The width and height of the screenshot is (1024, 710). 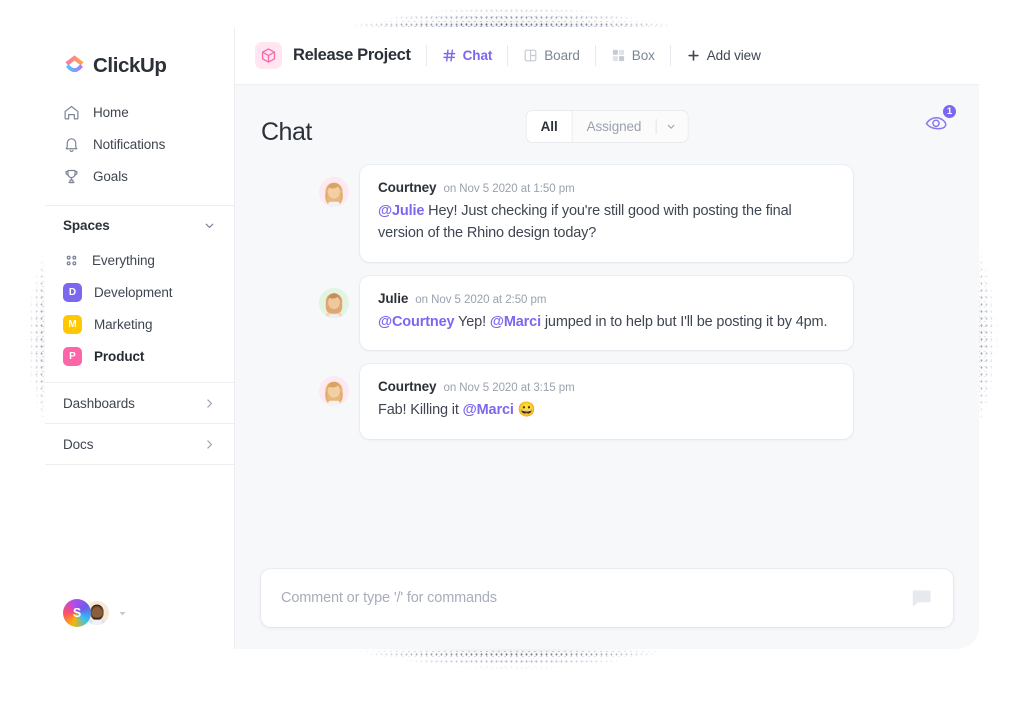 What do you see at coordinates (524, 410) in the screenshot?
I see `message-text: 😀` at bounding box center [524, 410].